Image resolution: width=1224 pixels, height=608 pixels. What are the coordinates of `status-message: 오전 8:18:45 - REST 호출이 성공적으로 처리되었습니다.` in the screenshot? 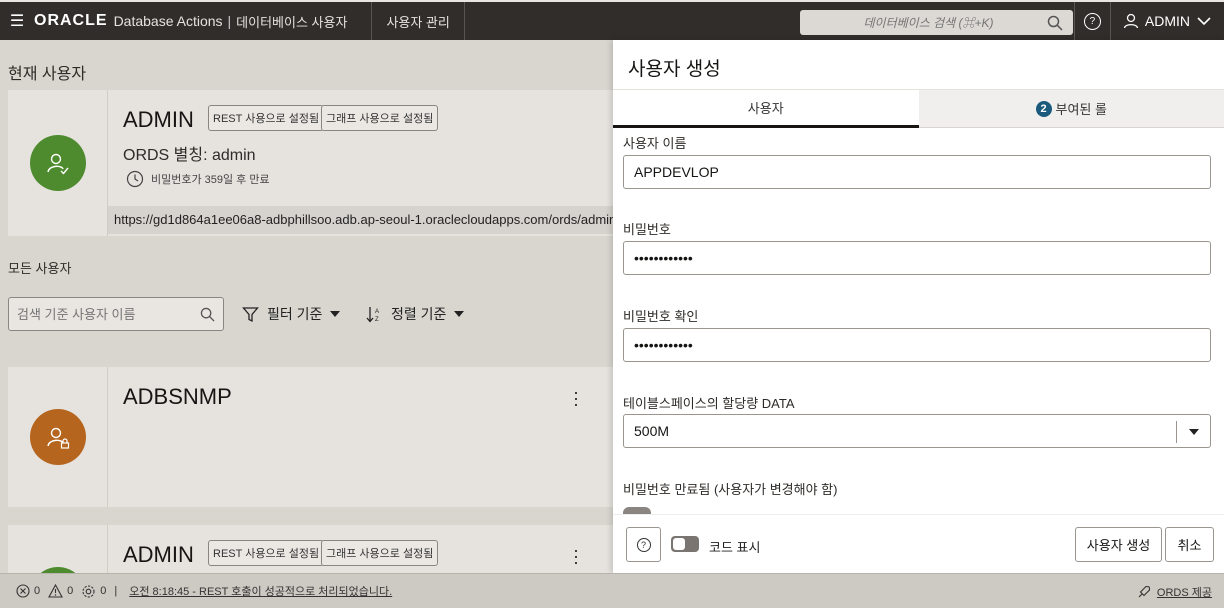 It's located at (260, 591).